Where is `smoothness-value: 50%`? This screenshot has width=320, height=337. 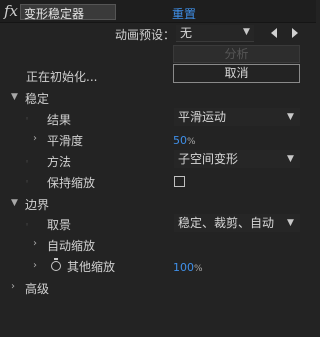 smoothness-value: 50% is located at coordinates (184, 140).